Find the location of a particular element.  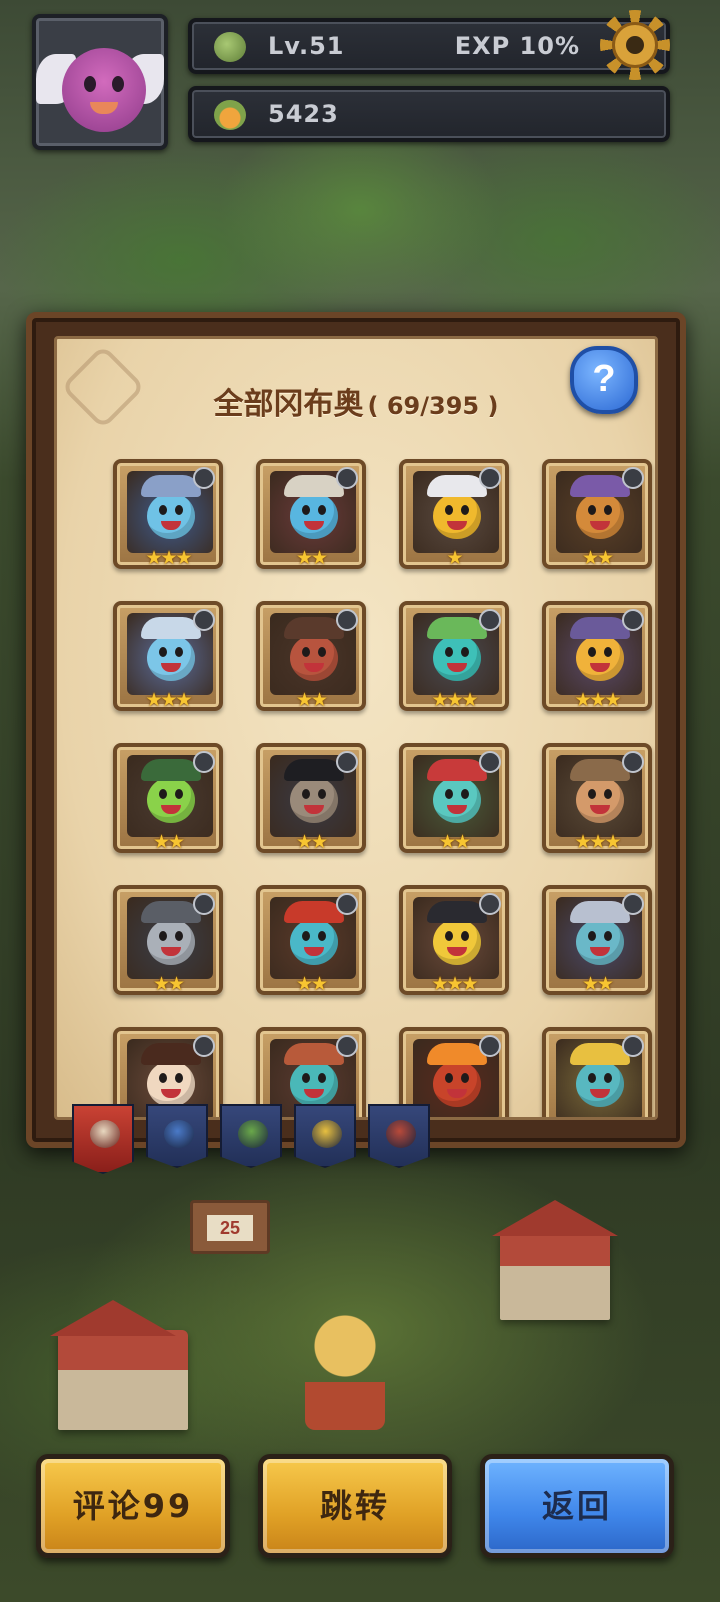

settings-button is located at coordinates (635, 45).